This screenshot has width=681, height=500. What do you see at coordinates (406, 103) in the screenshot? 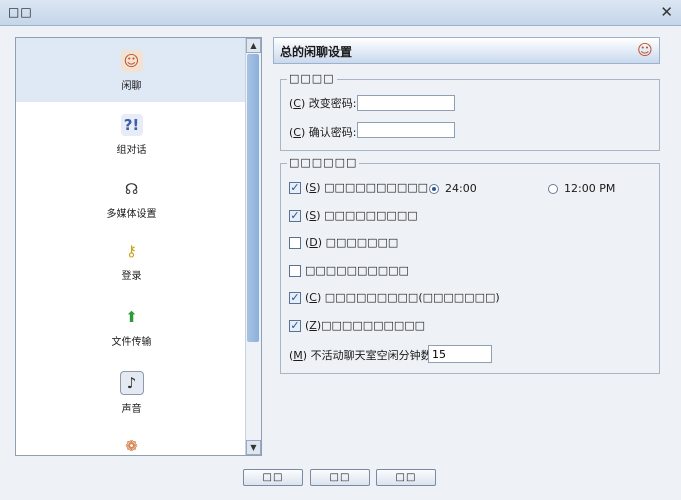
I see `change-password-input` at bounding box center [406, 103].